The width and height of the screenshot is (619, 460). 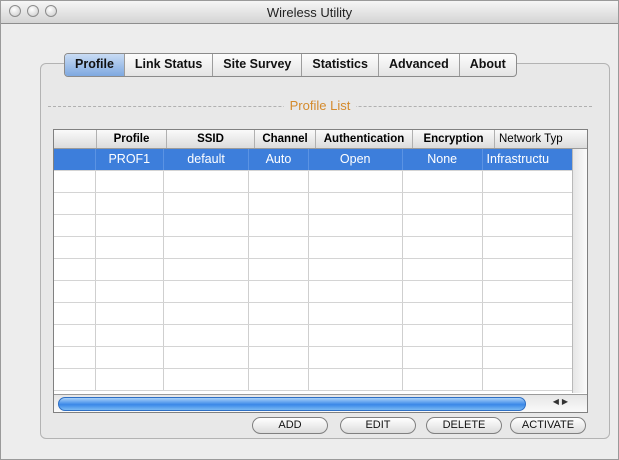 I want to click on col-authentication-header: Authentication, so click(x=364, y=139).